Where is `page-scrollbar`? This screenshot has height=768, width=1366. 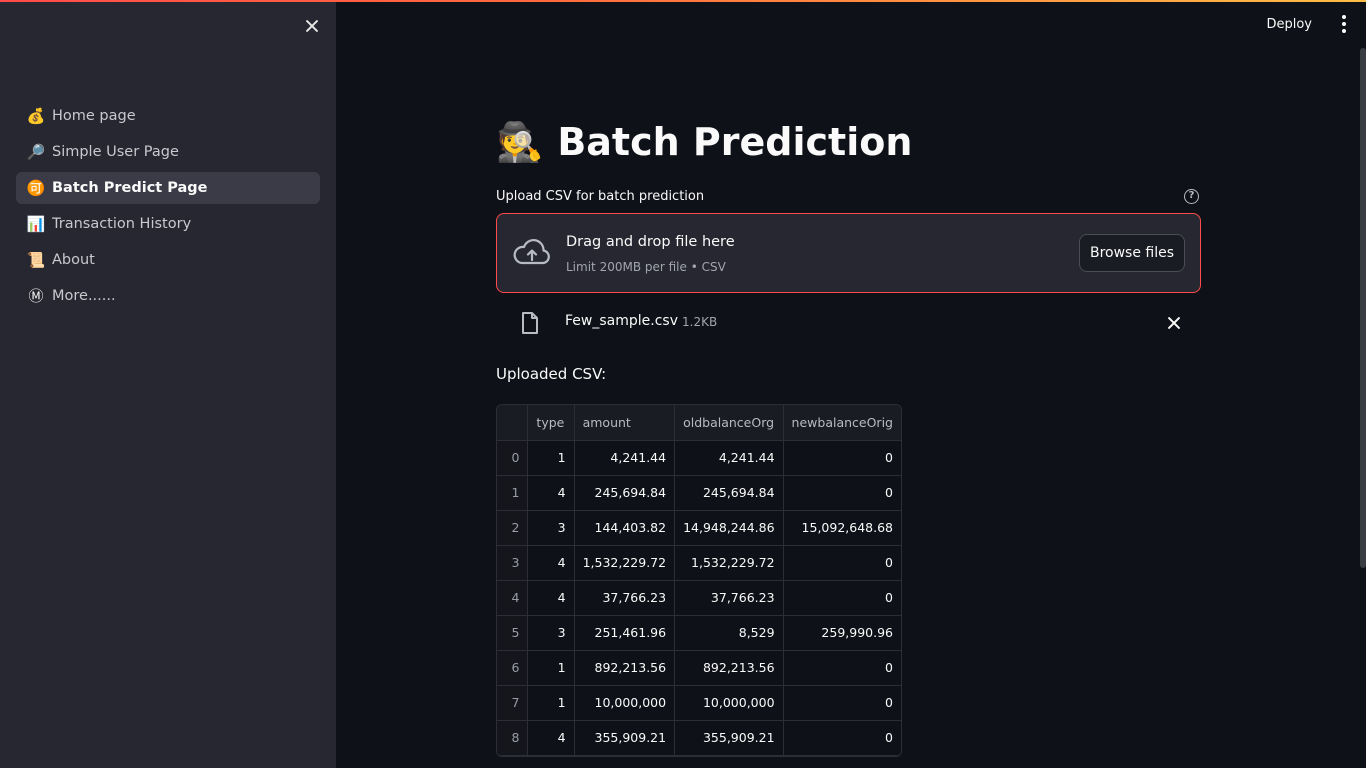 page-scrollbar is located at coordinates (1363, 308).